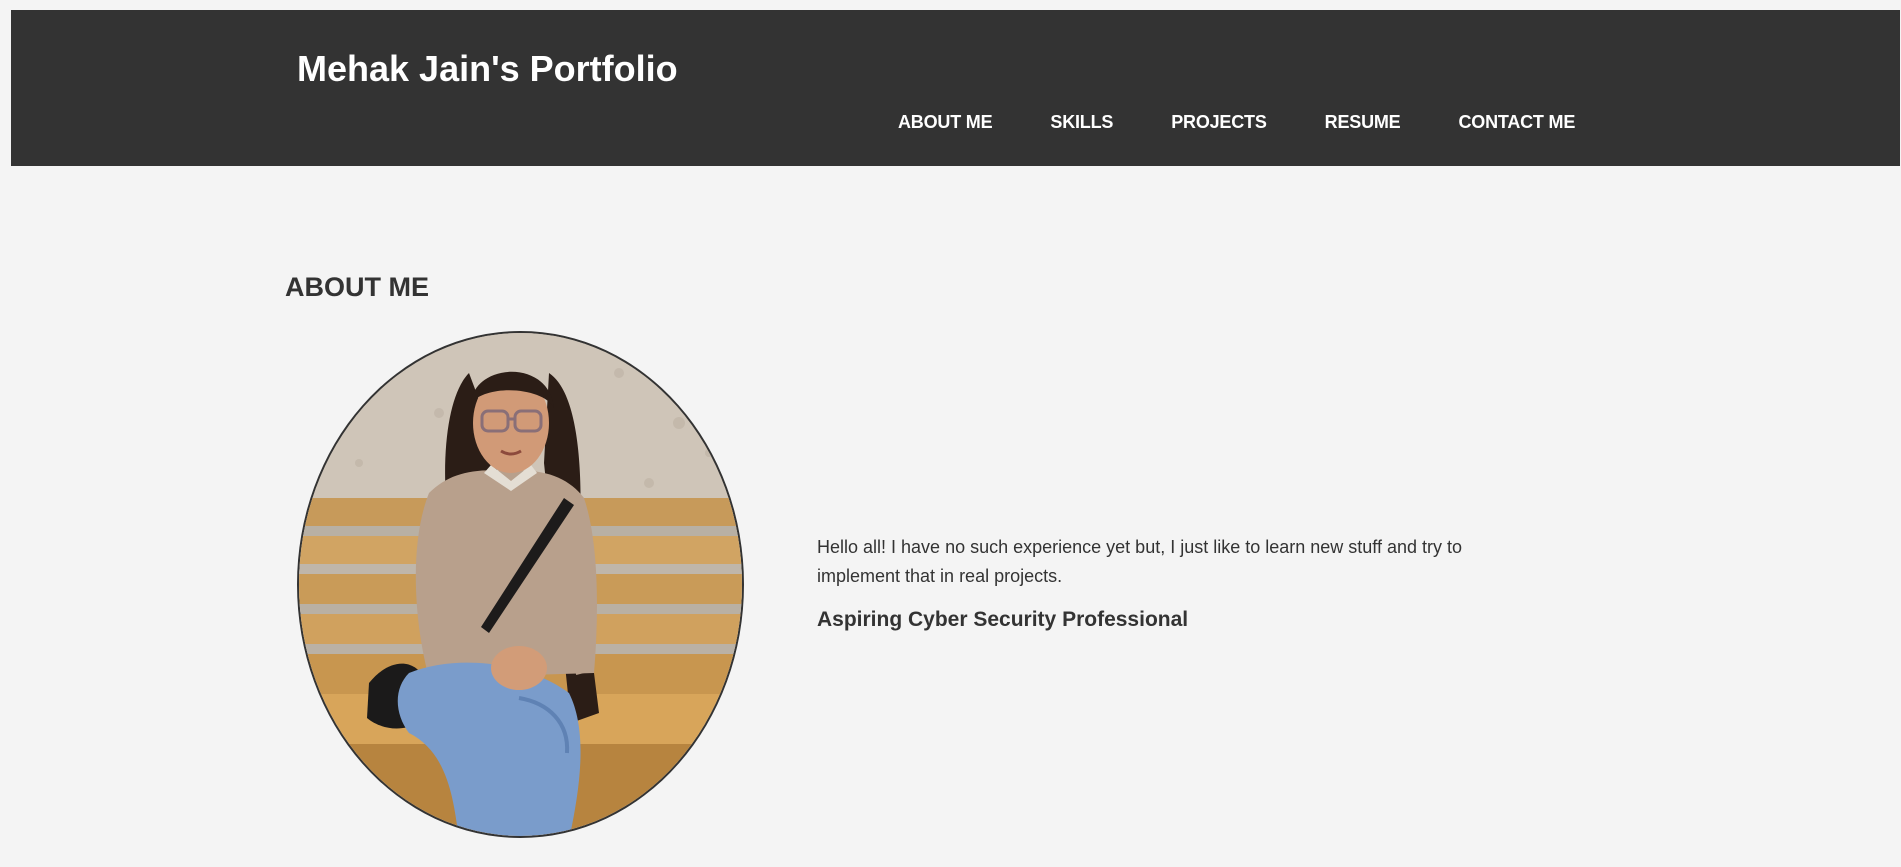  I want to click on nav-skills-link: SKILLS, so click(1081, 122).